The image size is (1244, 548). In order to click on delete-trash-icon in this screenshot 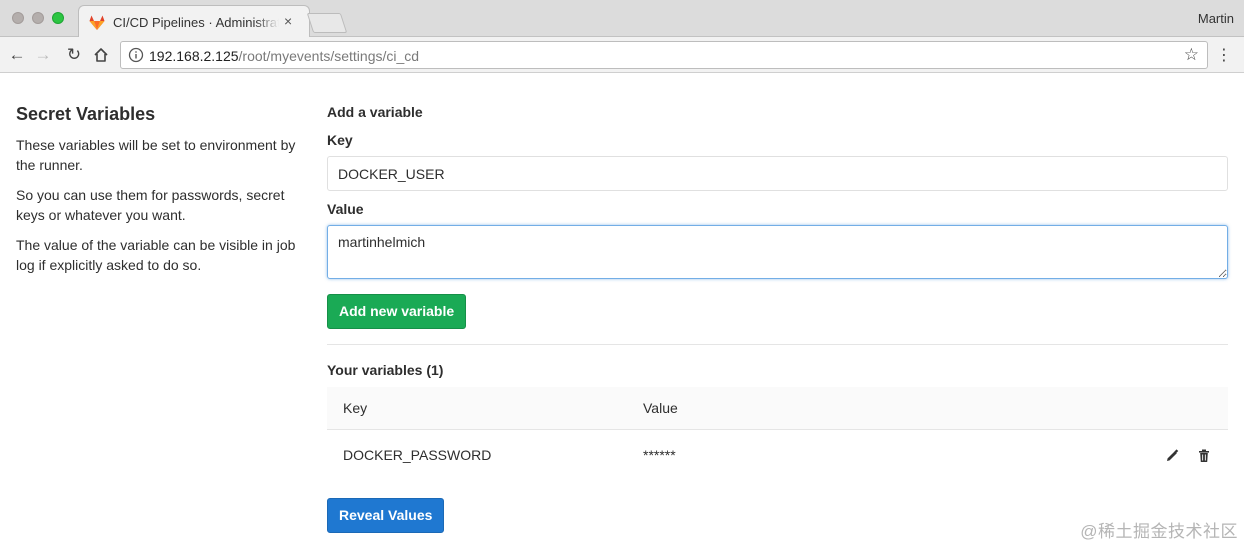, I will do `click(1204, 456)`.